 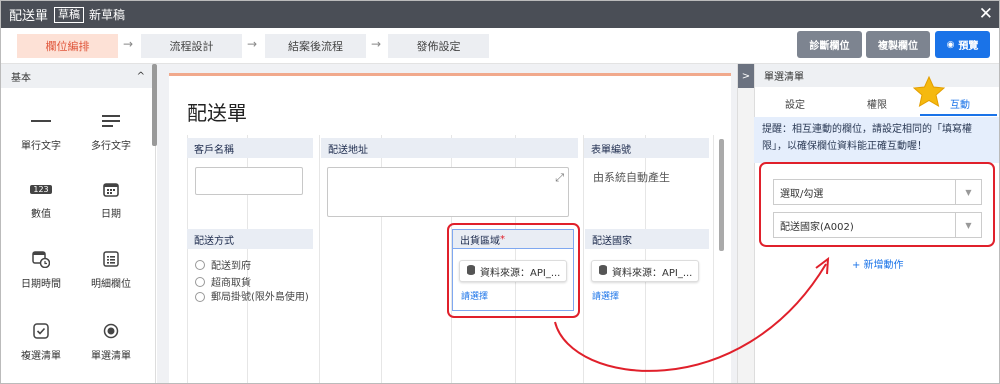 What do you see at coordinates (250, 239) in the screenshot?
I see `field-label-delivery-method: 配送方式` at bounding box center [250, 239].